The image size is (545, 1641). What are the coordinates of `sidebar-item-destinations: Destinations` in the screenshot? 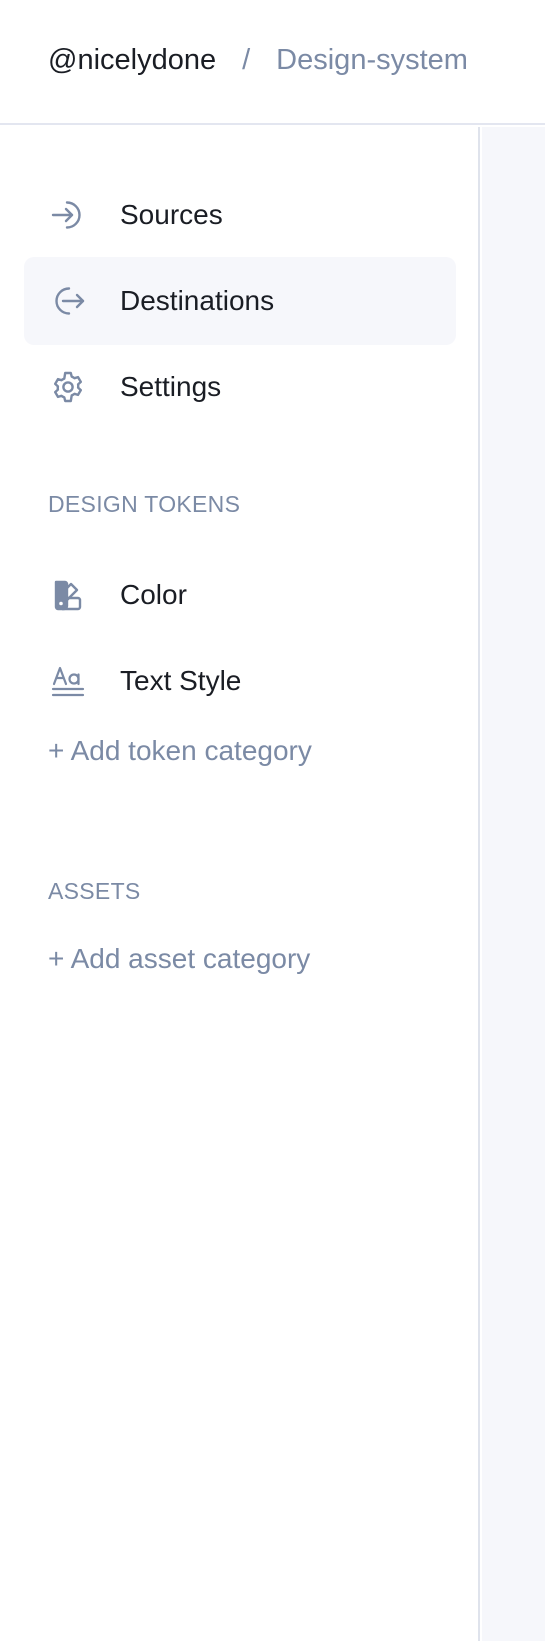 It's located at (240, 301).